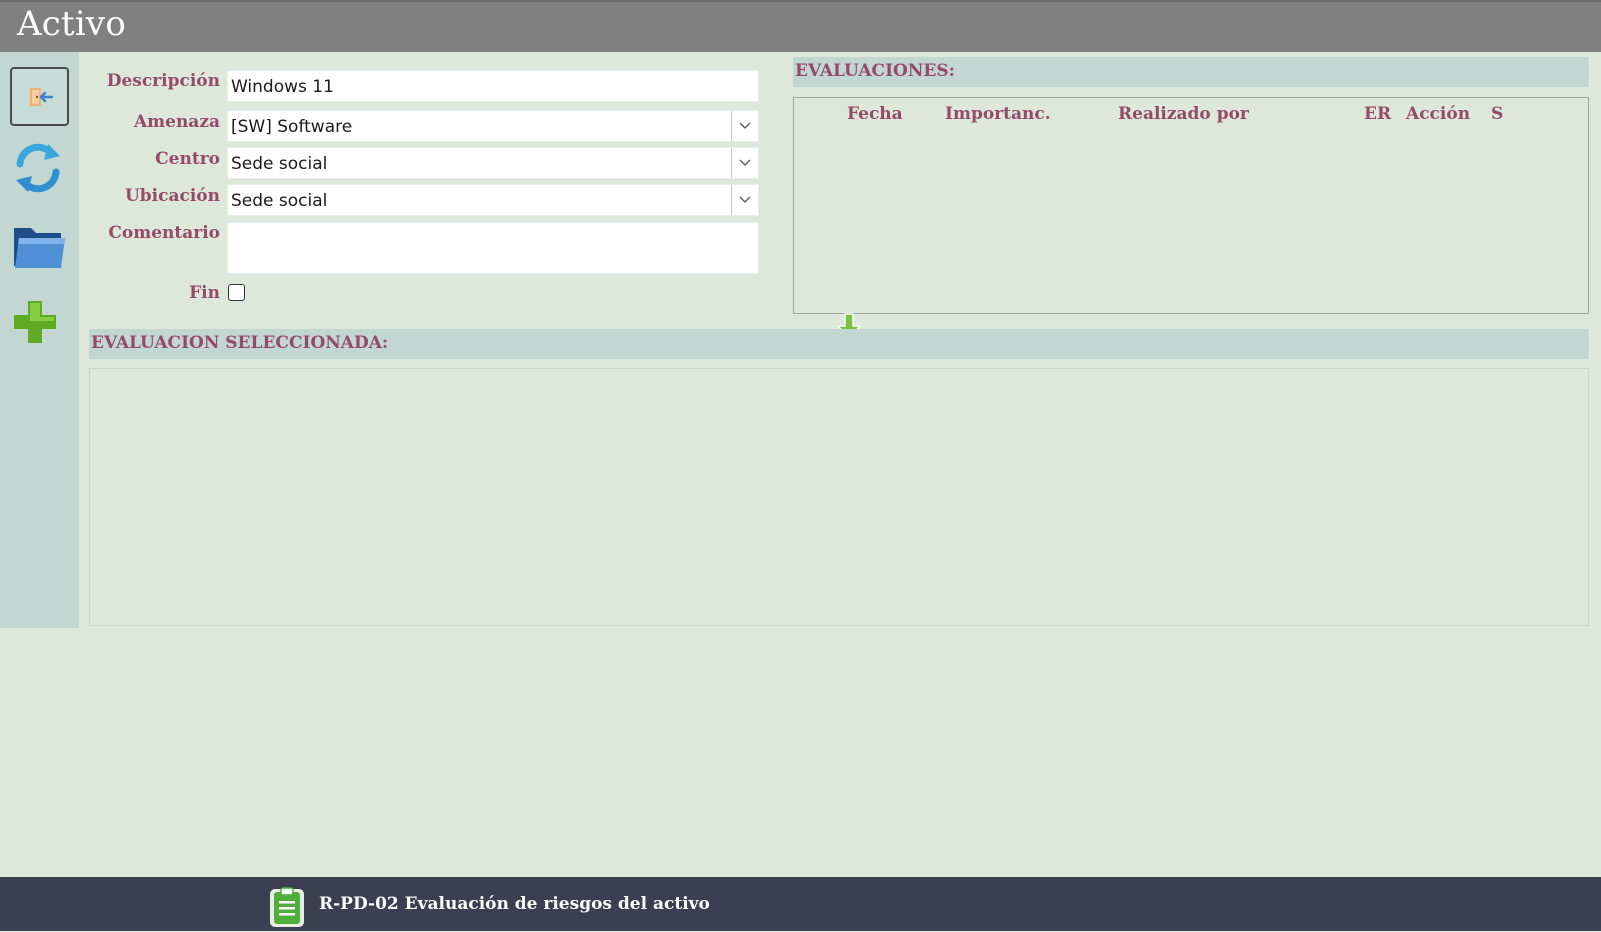  Describe the element at coordinates (1191, 72) in the screenshot. I see `evaluaciones-header: EVALUACIONES:` at that location.